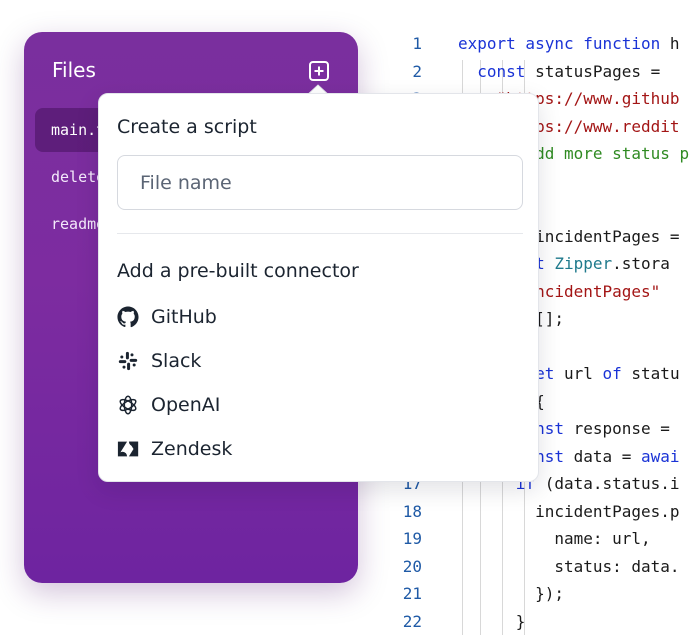 This screenshot has height=635, width=700. I want to click on code-token: incidentPages.p, so click(569, 511).